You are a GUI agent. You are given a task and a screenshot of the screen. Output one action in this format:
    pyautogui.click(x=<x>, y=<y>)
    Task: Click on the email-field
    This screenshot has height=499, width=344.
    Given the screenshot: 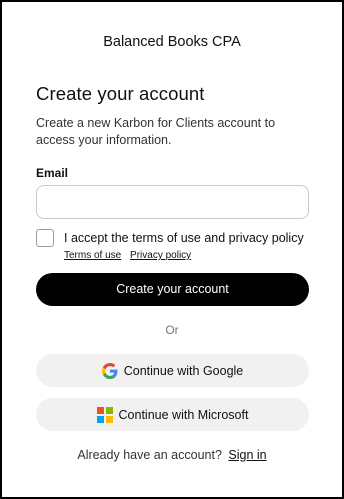 What is the action you would take?
    pyautogui.click(x=172, y=202)
    